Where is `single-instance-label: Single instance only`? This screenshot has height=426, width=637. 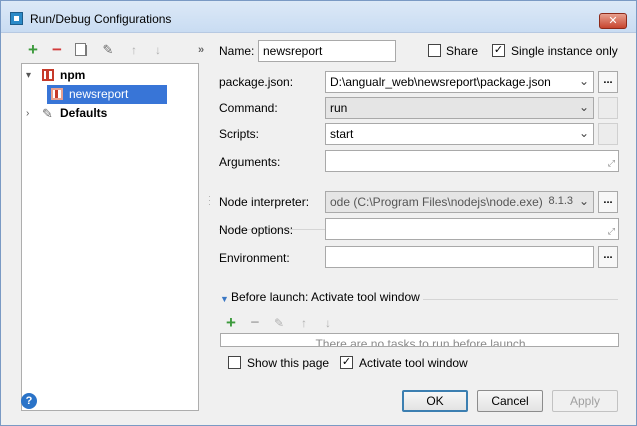
single-instance-label: Single instance only is located at coordinates (564, 51).